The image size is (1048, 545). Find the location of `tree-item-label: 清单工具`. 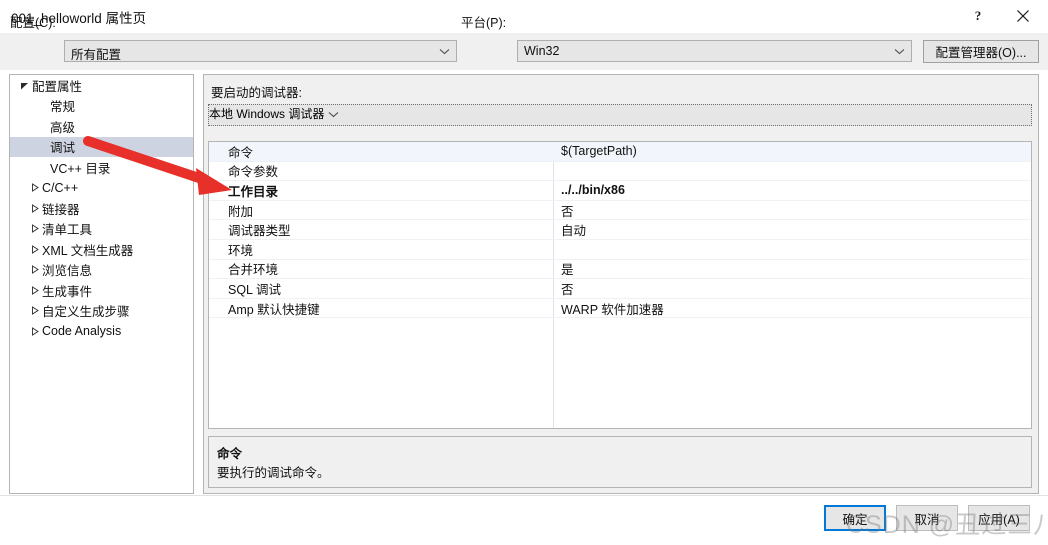

tree-item-label: 清单工具 is located at coordinates (67, 230).